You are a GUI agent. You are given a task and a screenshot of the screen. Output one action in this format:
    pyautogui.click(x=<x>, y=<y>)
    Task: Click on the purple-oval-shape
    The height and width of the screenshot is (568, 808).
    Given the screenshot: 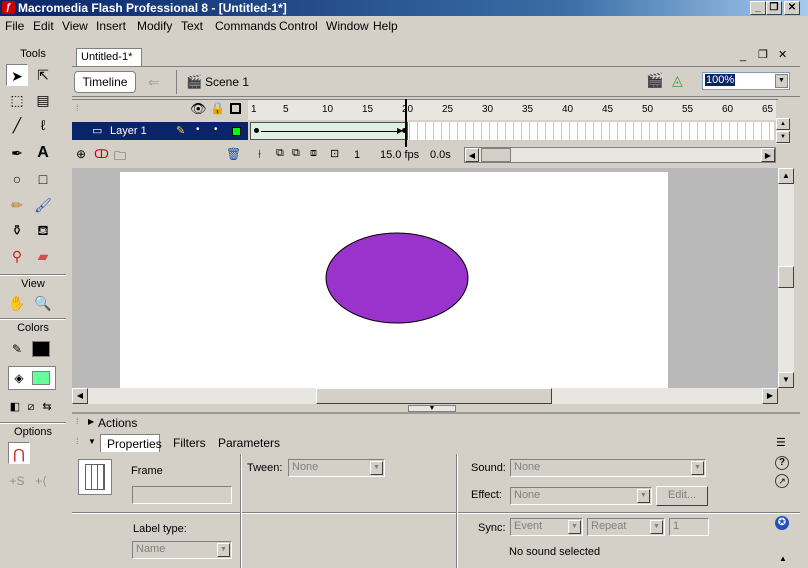 What is the action you would take?
    pyautogui.click(x=397, y=278)
    